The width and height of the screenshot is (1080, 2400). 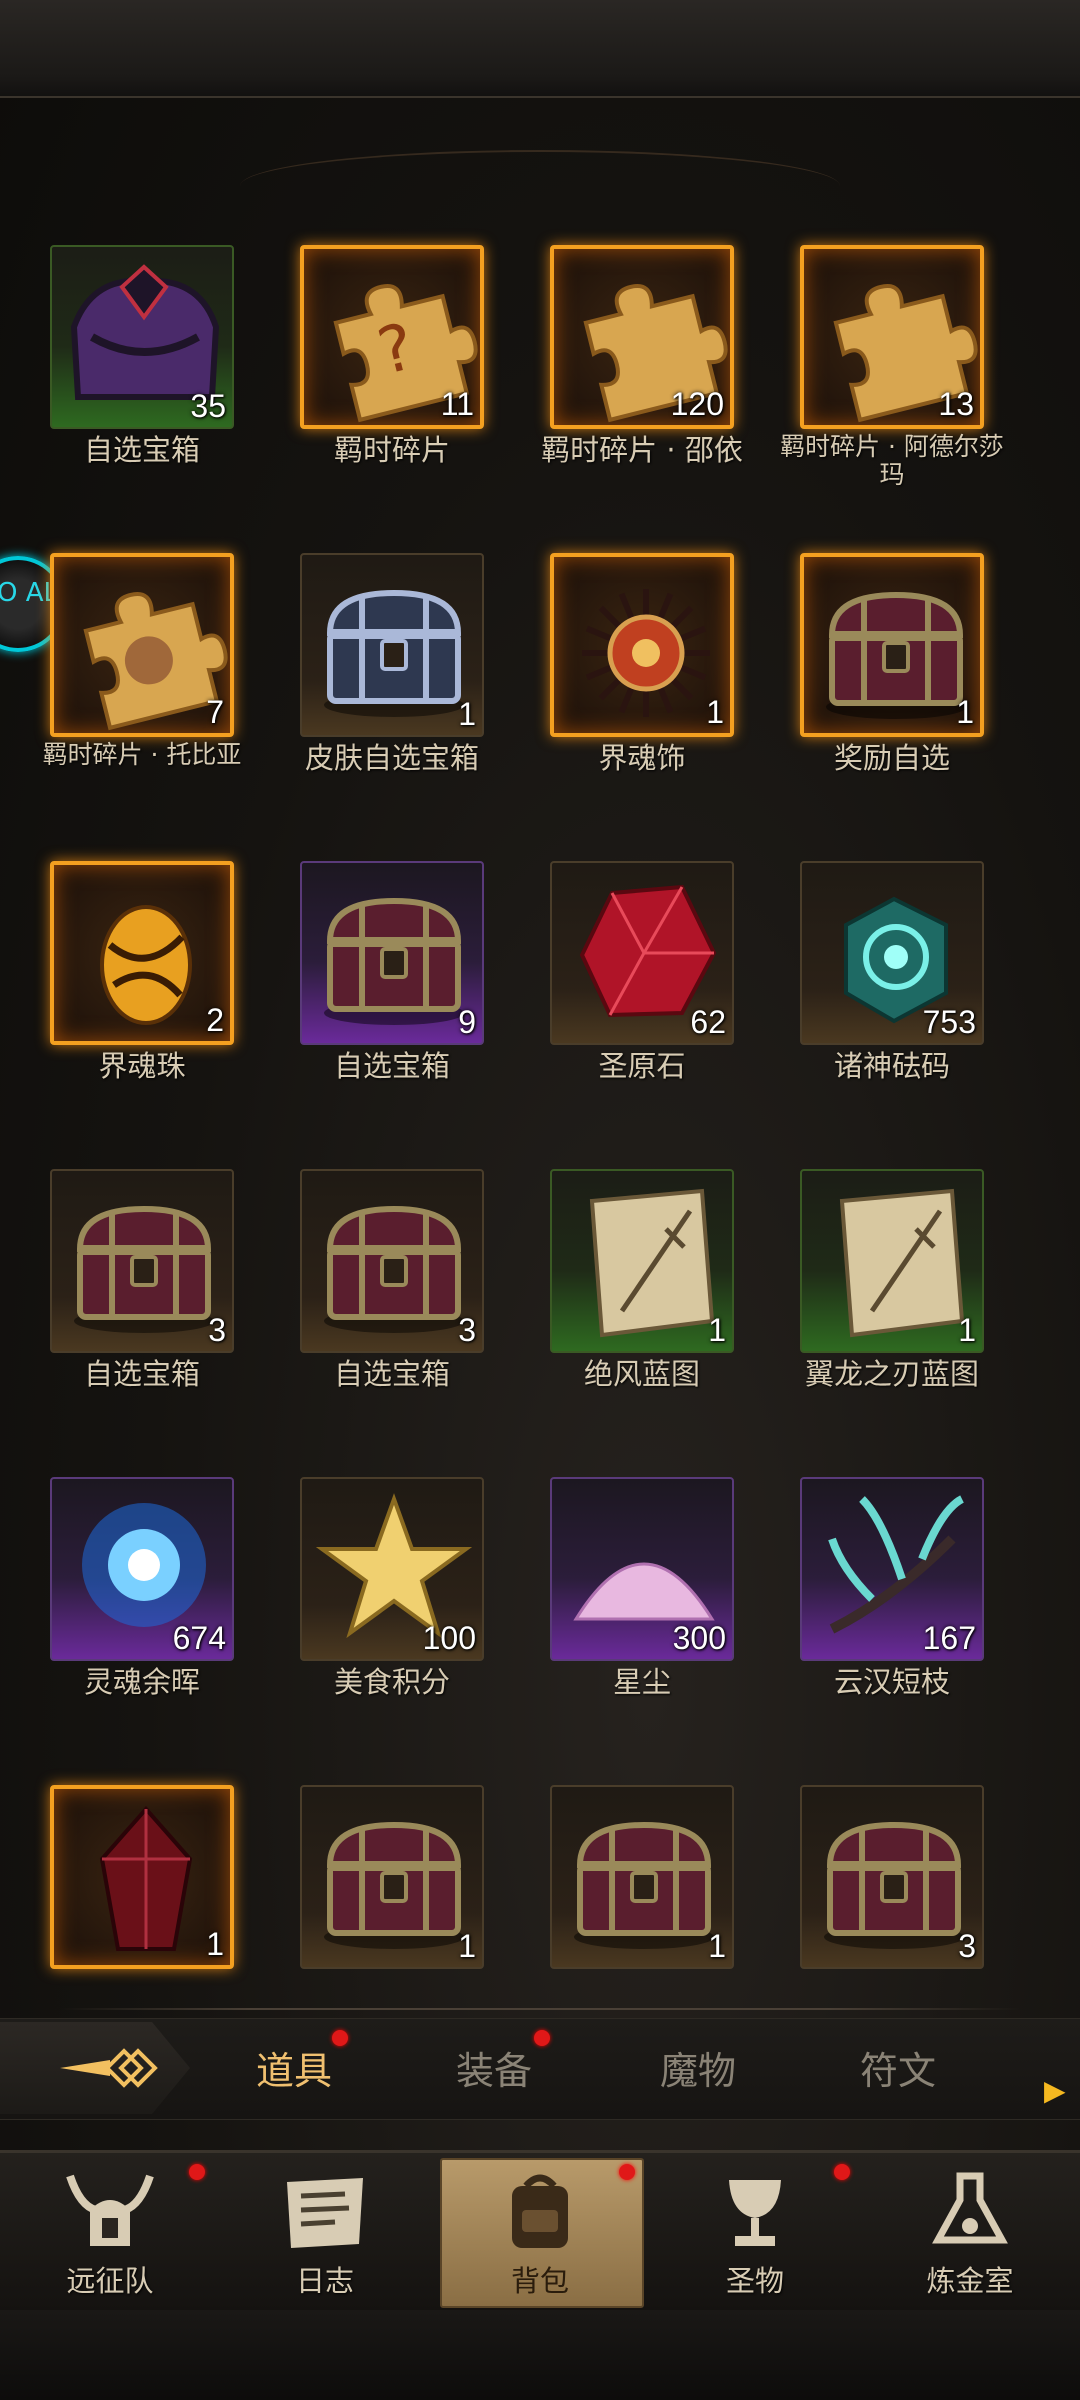 What do you see at coordinates (642, 953) in the screenshot?
I see `item-slot: 62` at bounding box center [642, 953].